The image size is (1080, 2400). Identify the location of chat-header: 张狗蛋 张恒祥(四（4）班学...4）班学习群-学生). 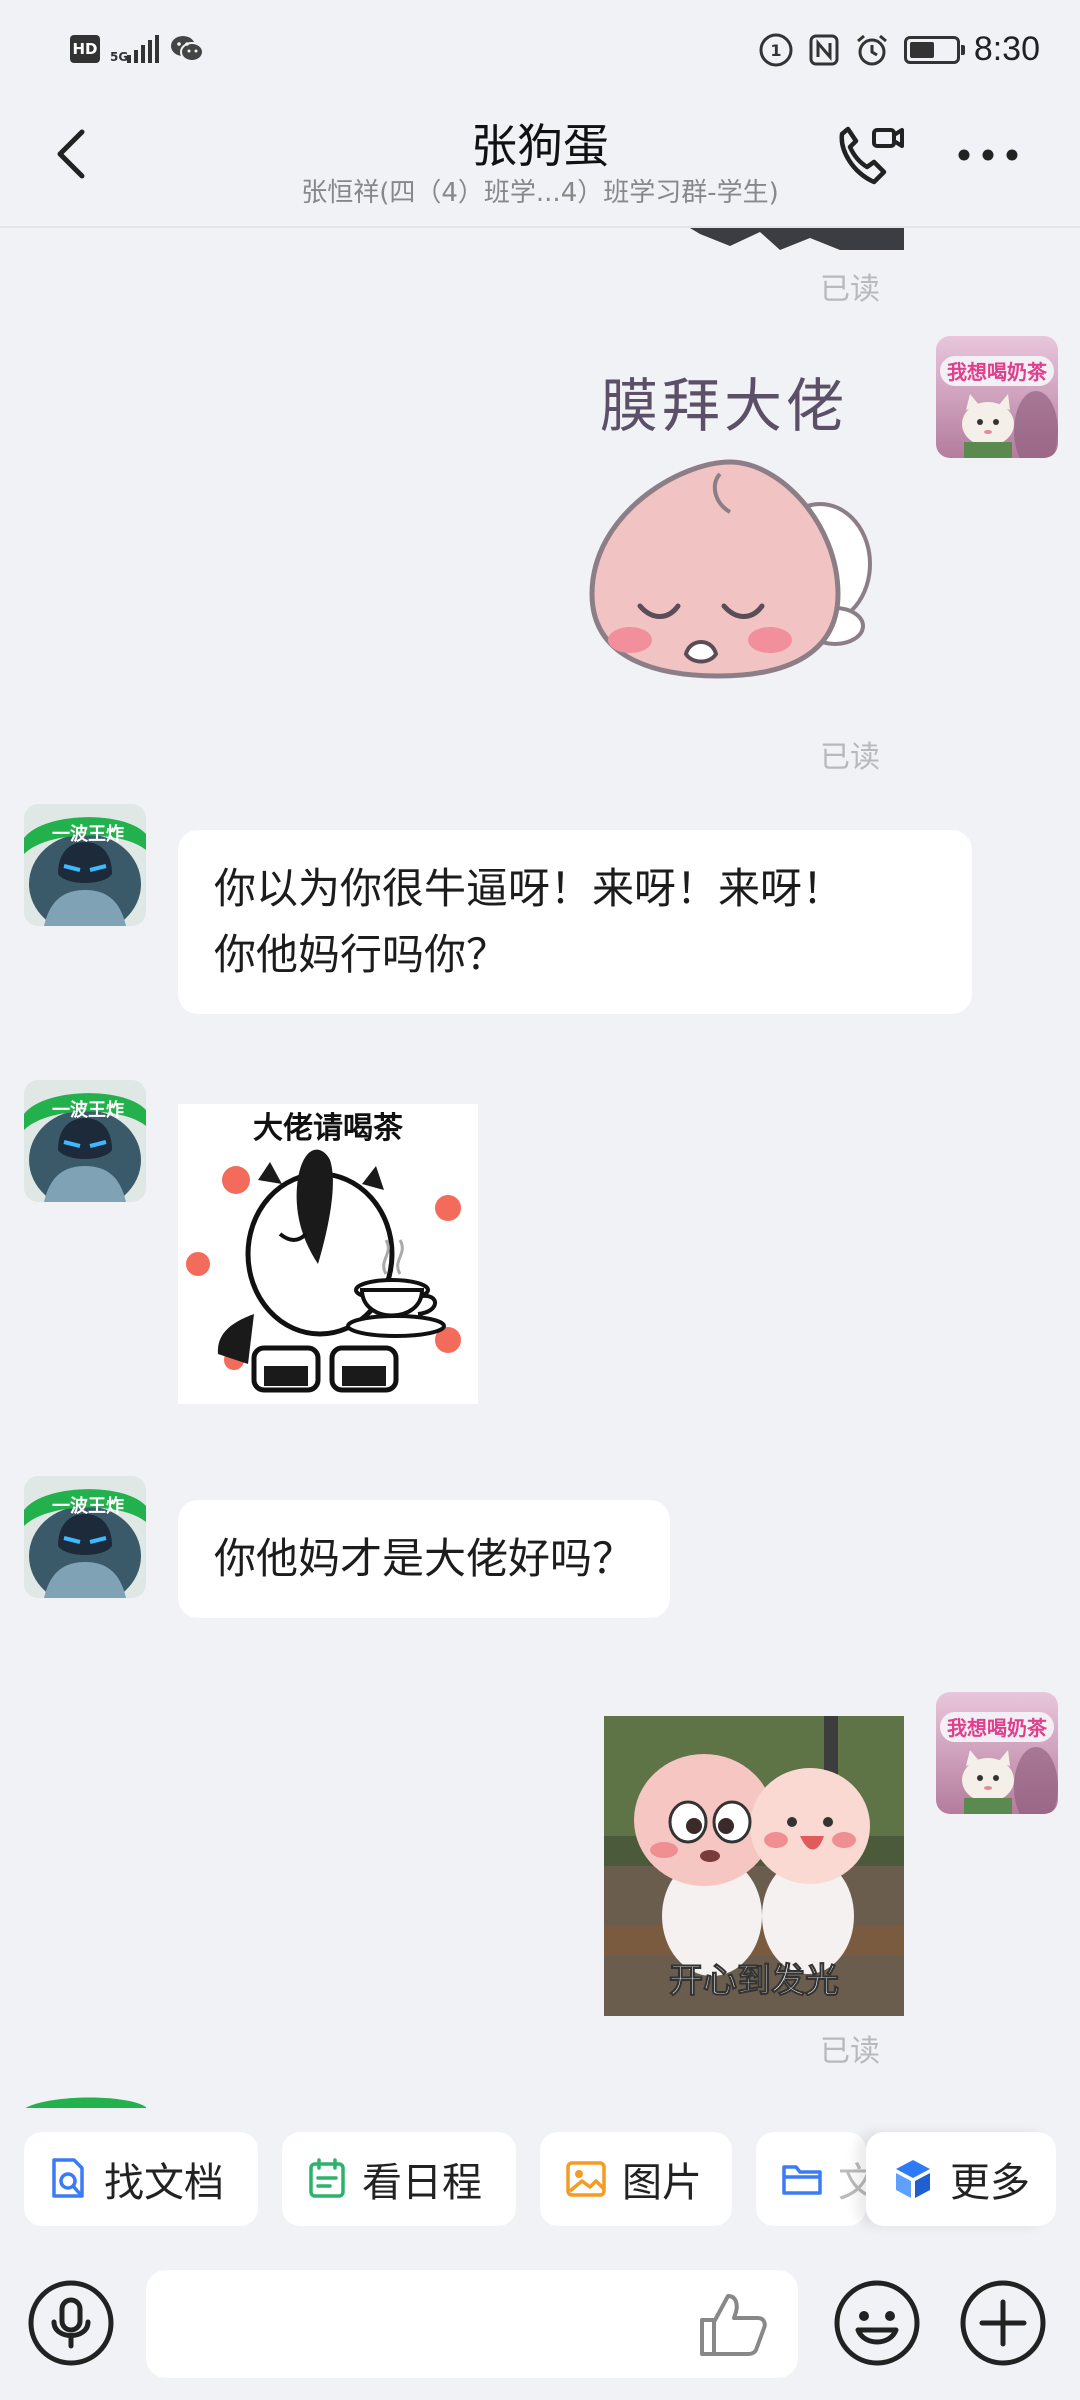
(540, 164).